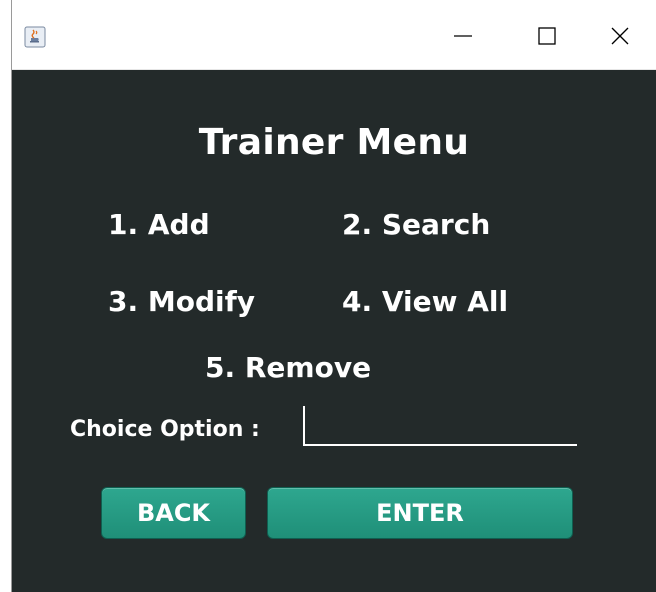  Describe the element at coordinates (182, 301) in the screenshot. I see `option-modify: 3. Modify` at that location.